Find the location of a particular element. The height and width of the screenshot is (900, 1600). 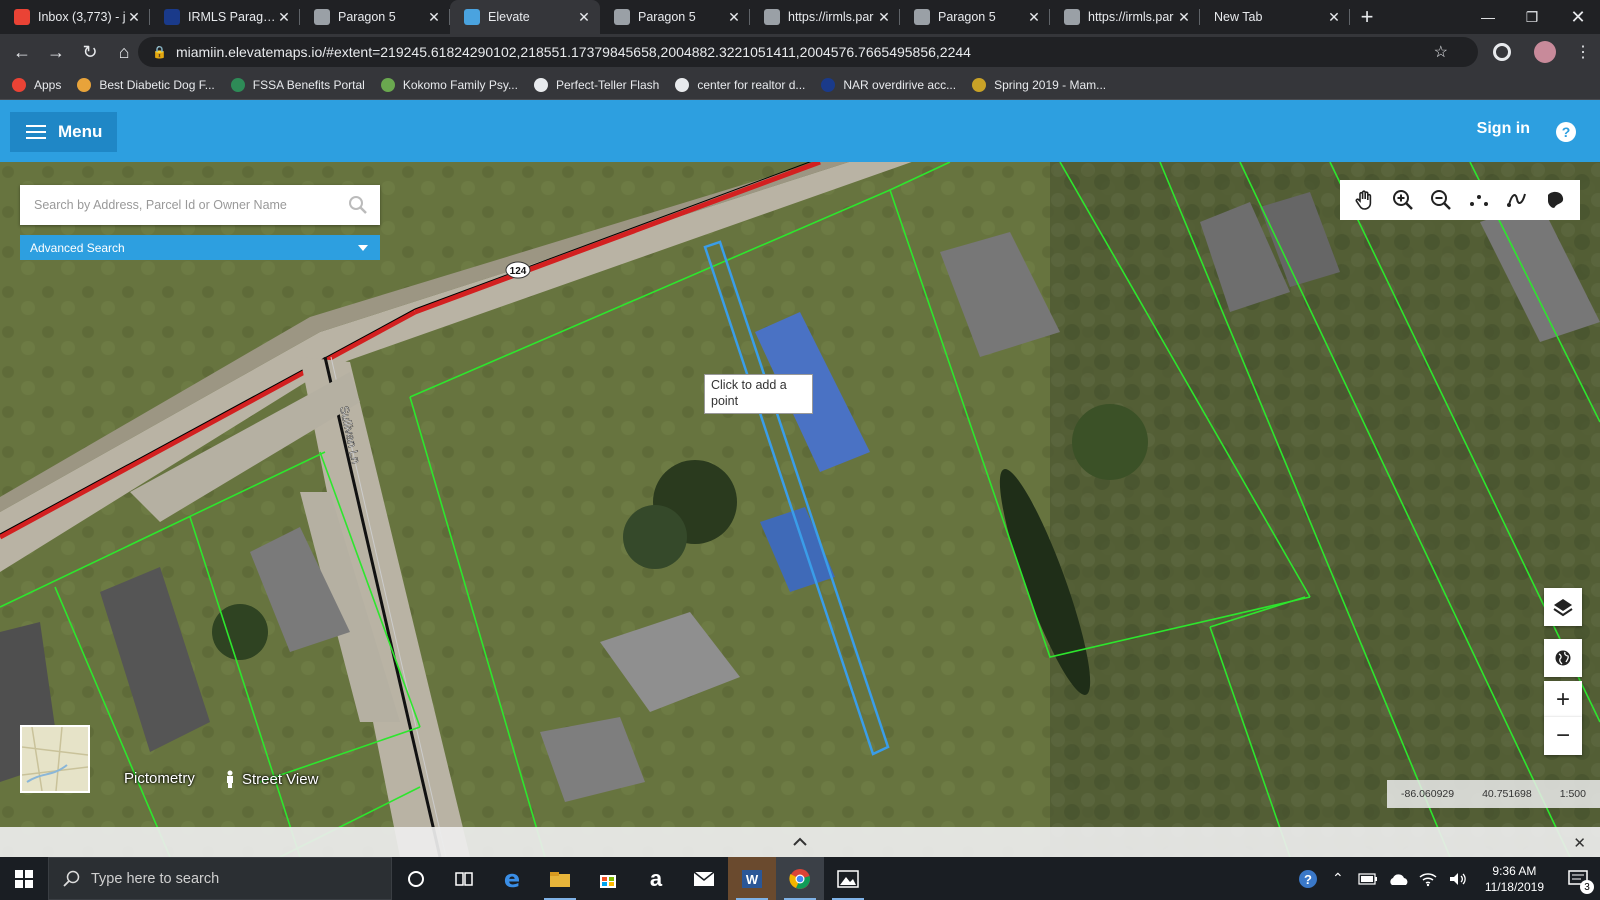

advanced-search-label: Advanced Search is located at coordinates (77, 247).